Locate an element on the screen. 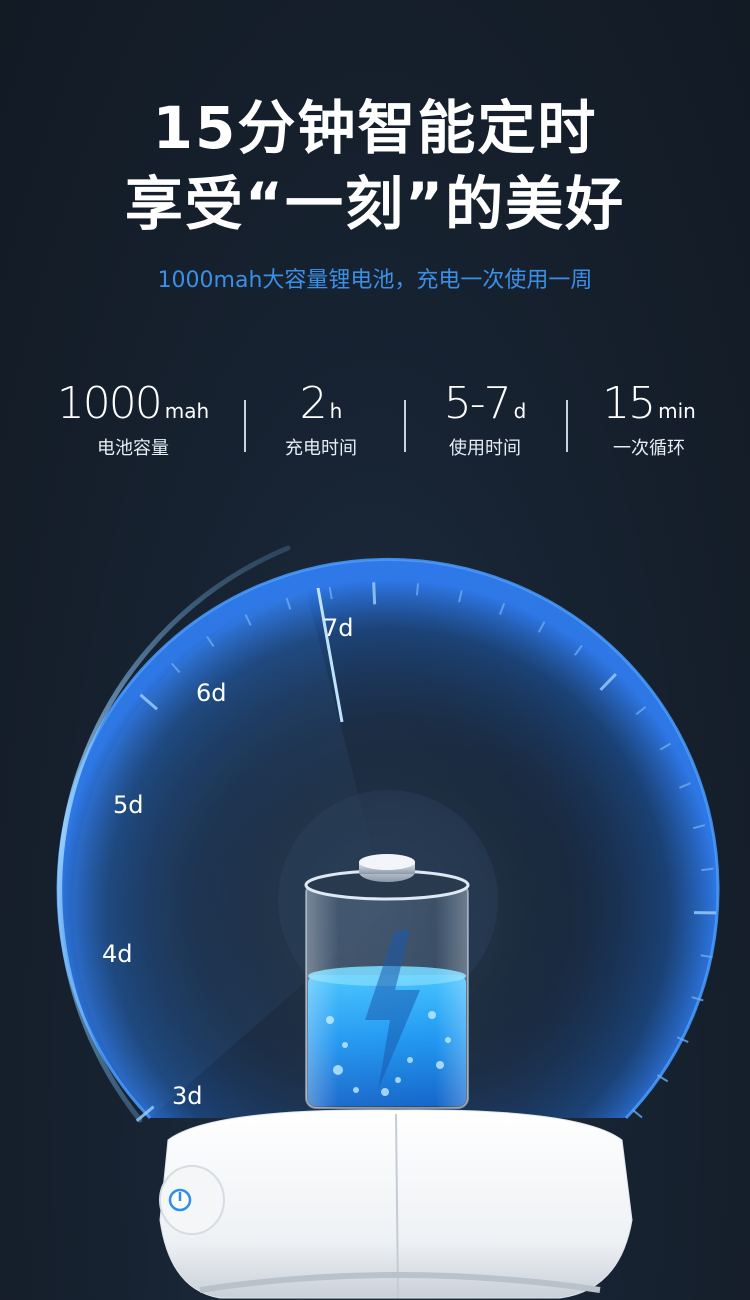  spec-label: 一次循环 is located at coordinates (649, 448).